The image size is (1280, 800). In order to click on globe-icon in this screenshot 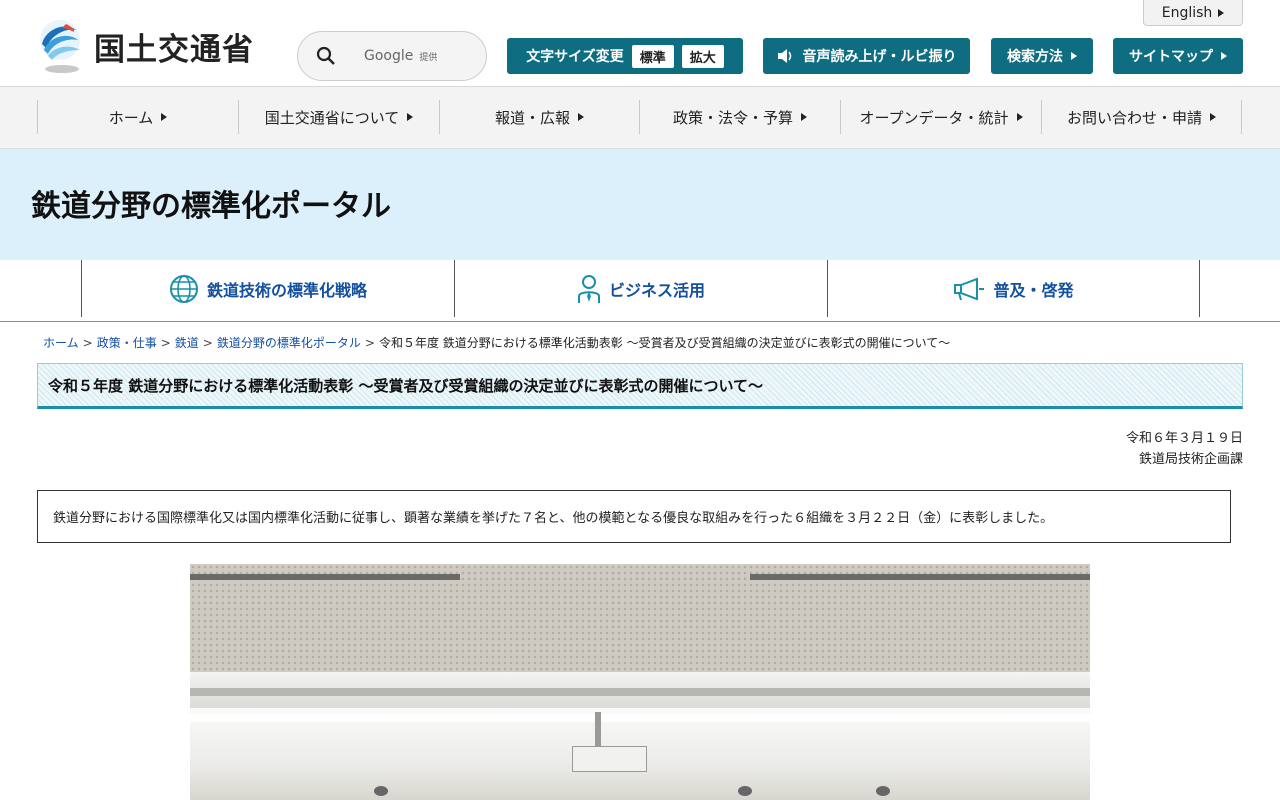, I will do `click(183, 288)`.